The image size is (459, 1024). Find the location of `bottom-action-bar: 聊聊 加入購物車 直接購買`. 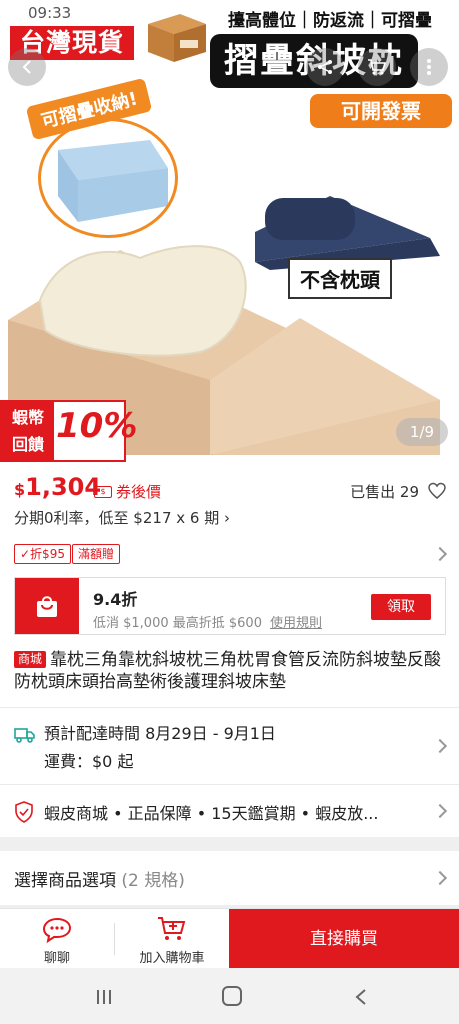

bottom-action-bar: 聊聊 加入購物車 直接購買 is located at coordinates (229, 938).